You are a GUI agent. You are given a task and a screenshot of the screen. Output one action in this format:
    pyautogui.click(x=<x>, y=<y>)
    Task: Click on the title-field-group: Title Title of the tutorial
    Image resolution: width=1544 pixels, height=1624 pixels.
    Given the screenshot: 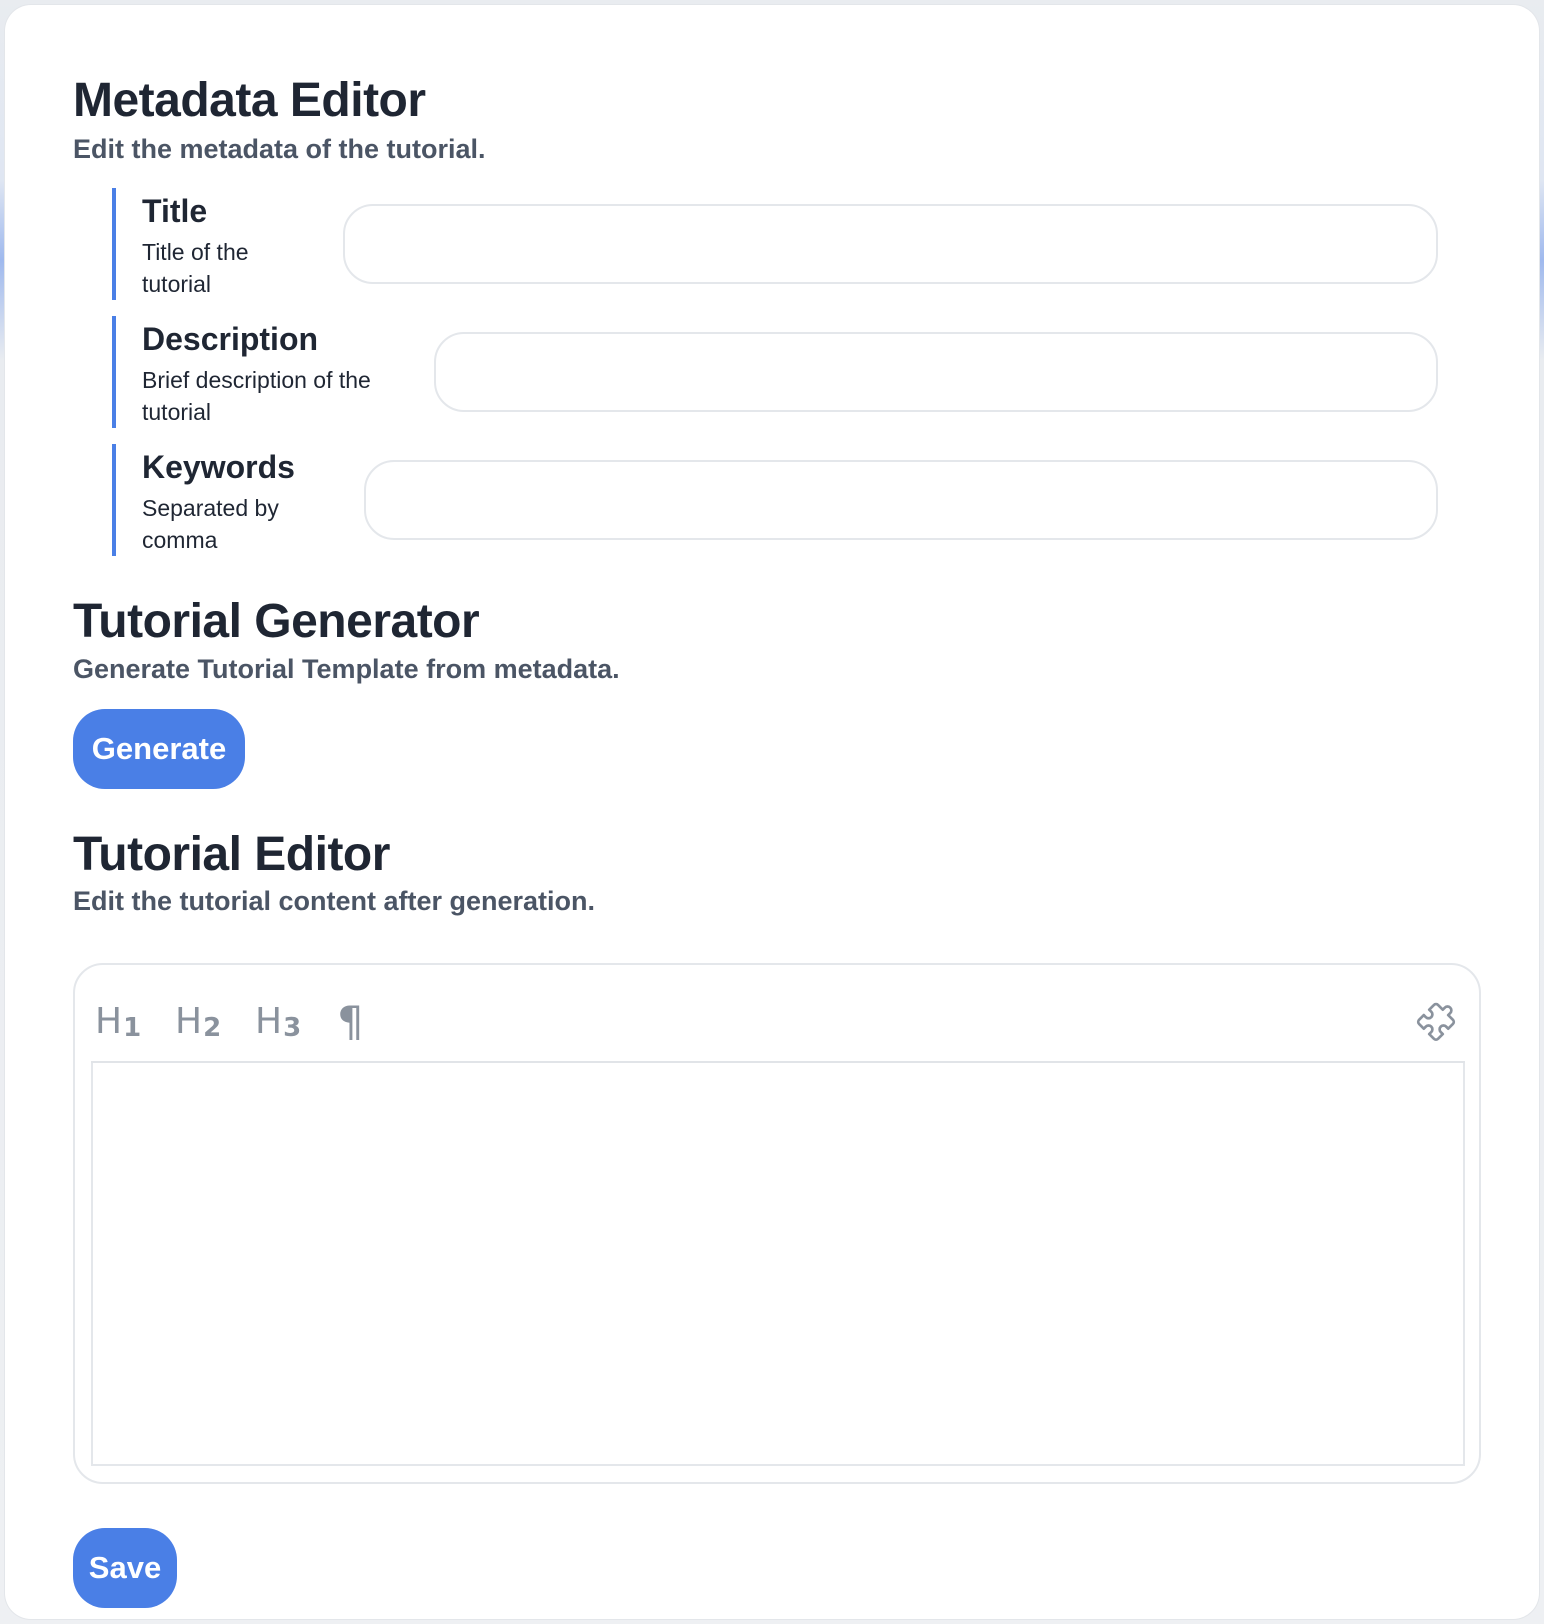 What is the action you would take?
    pyautogui.click(x=234, y=244)
    